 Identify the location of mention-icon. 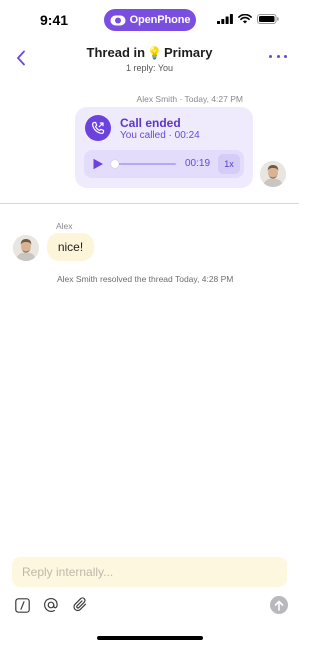
(51, 605).